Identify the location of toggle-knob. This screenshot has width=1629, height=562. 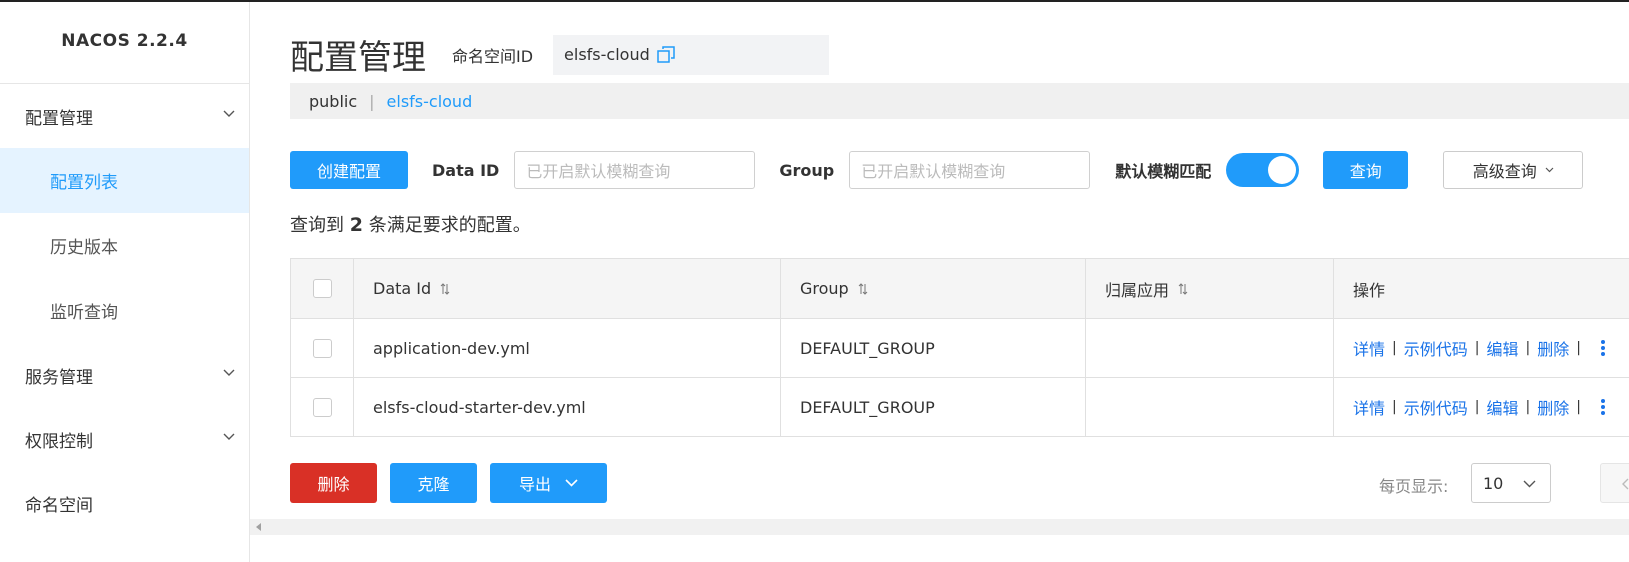
(1282, 170).